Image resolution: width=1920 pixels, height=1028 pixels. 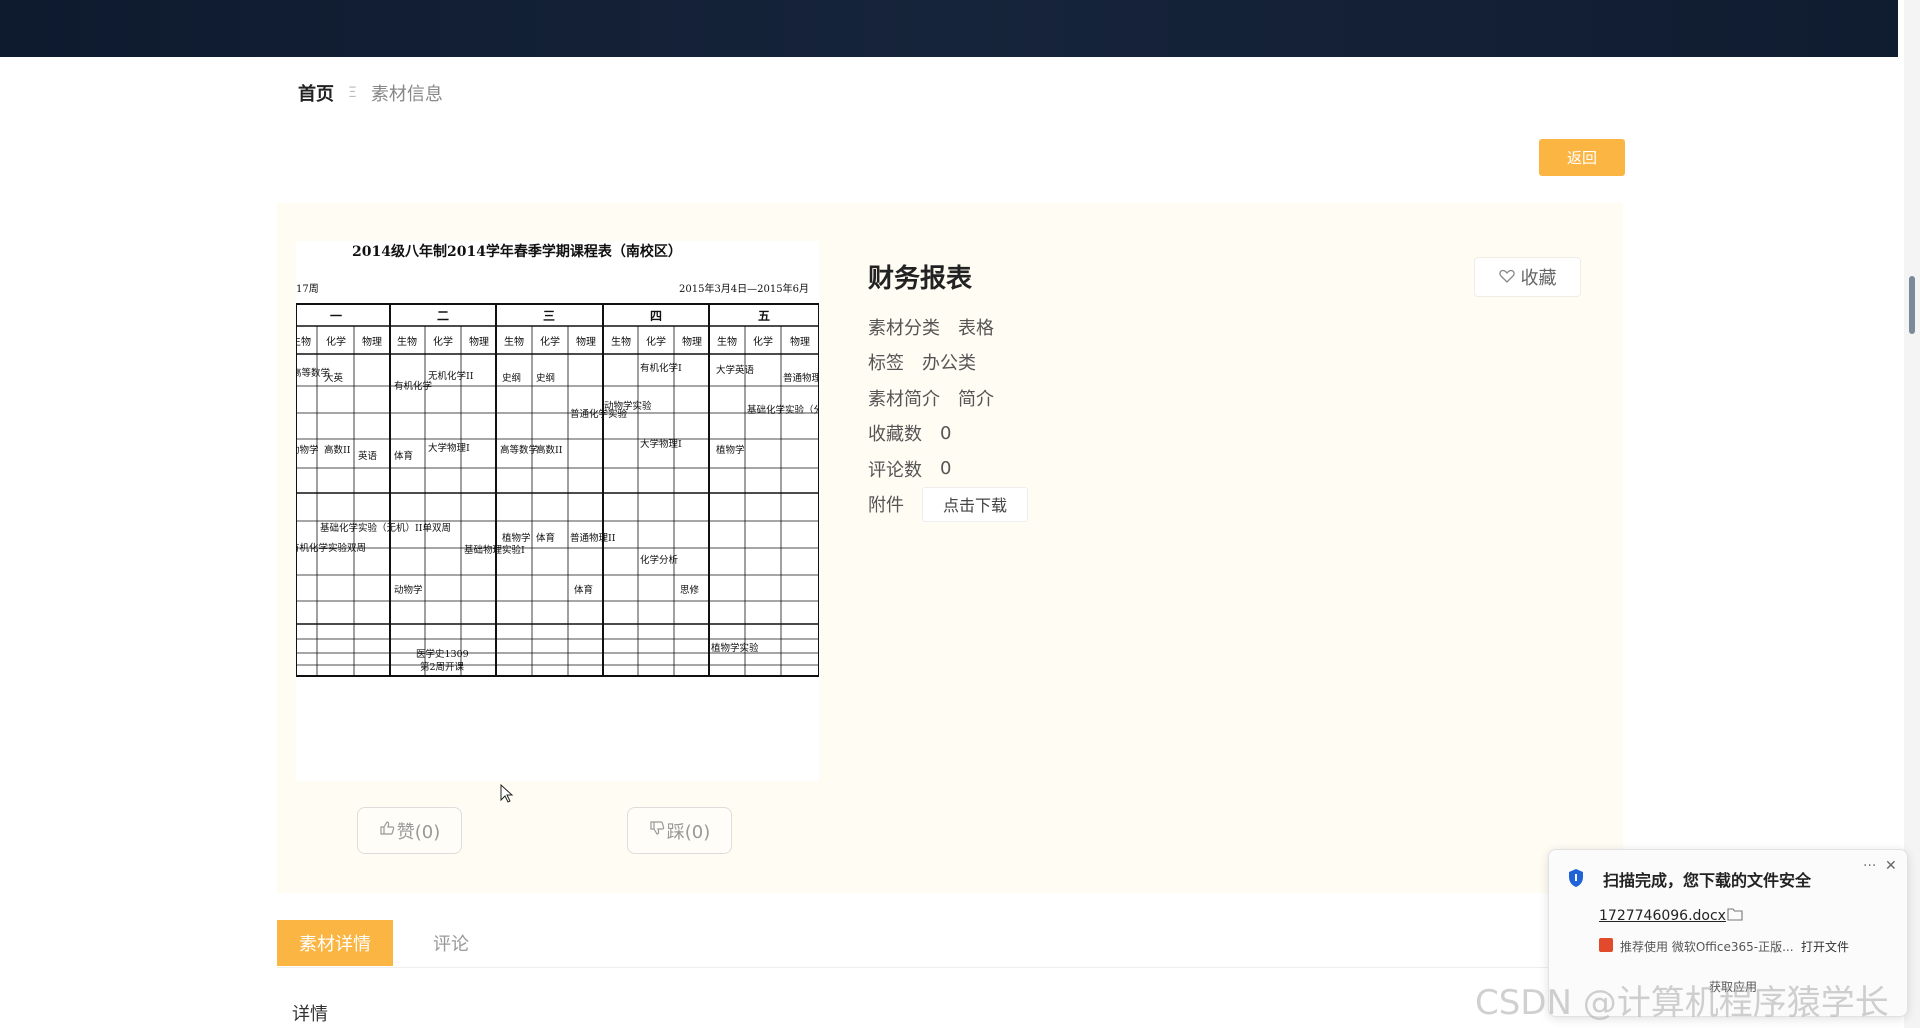 What do you see at coordinates (1891, 866) in the screenshot?
I see `close-icon: ✕` at bounding box center [1891, 866].